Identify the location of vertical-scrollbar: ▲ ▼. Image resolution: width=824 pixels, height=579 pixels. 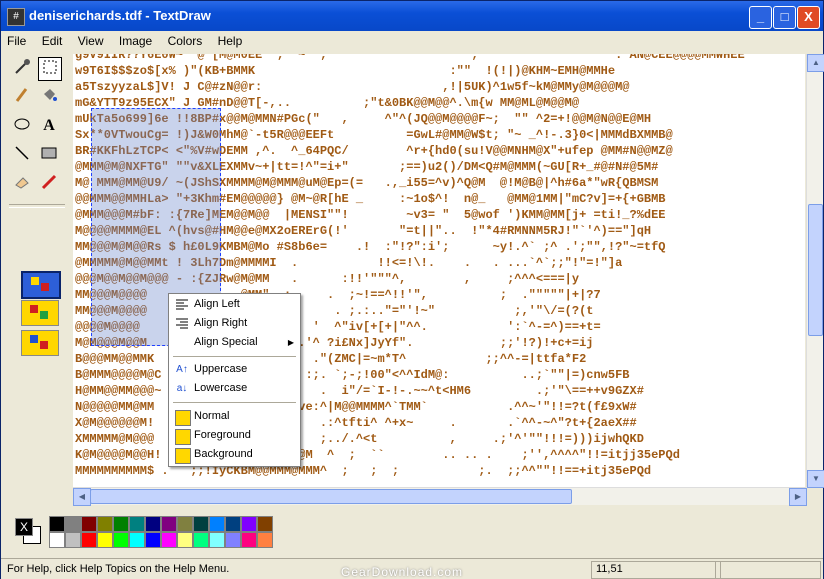
(815, 271).